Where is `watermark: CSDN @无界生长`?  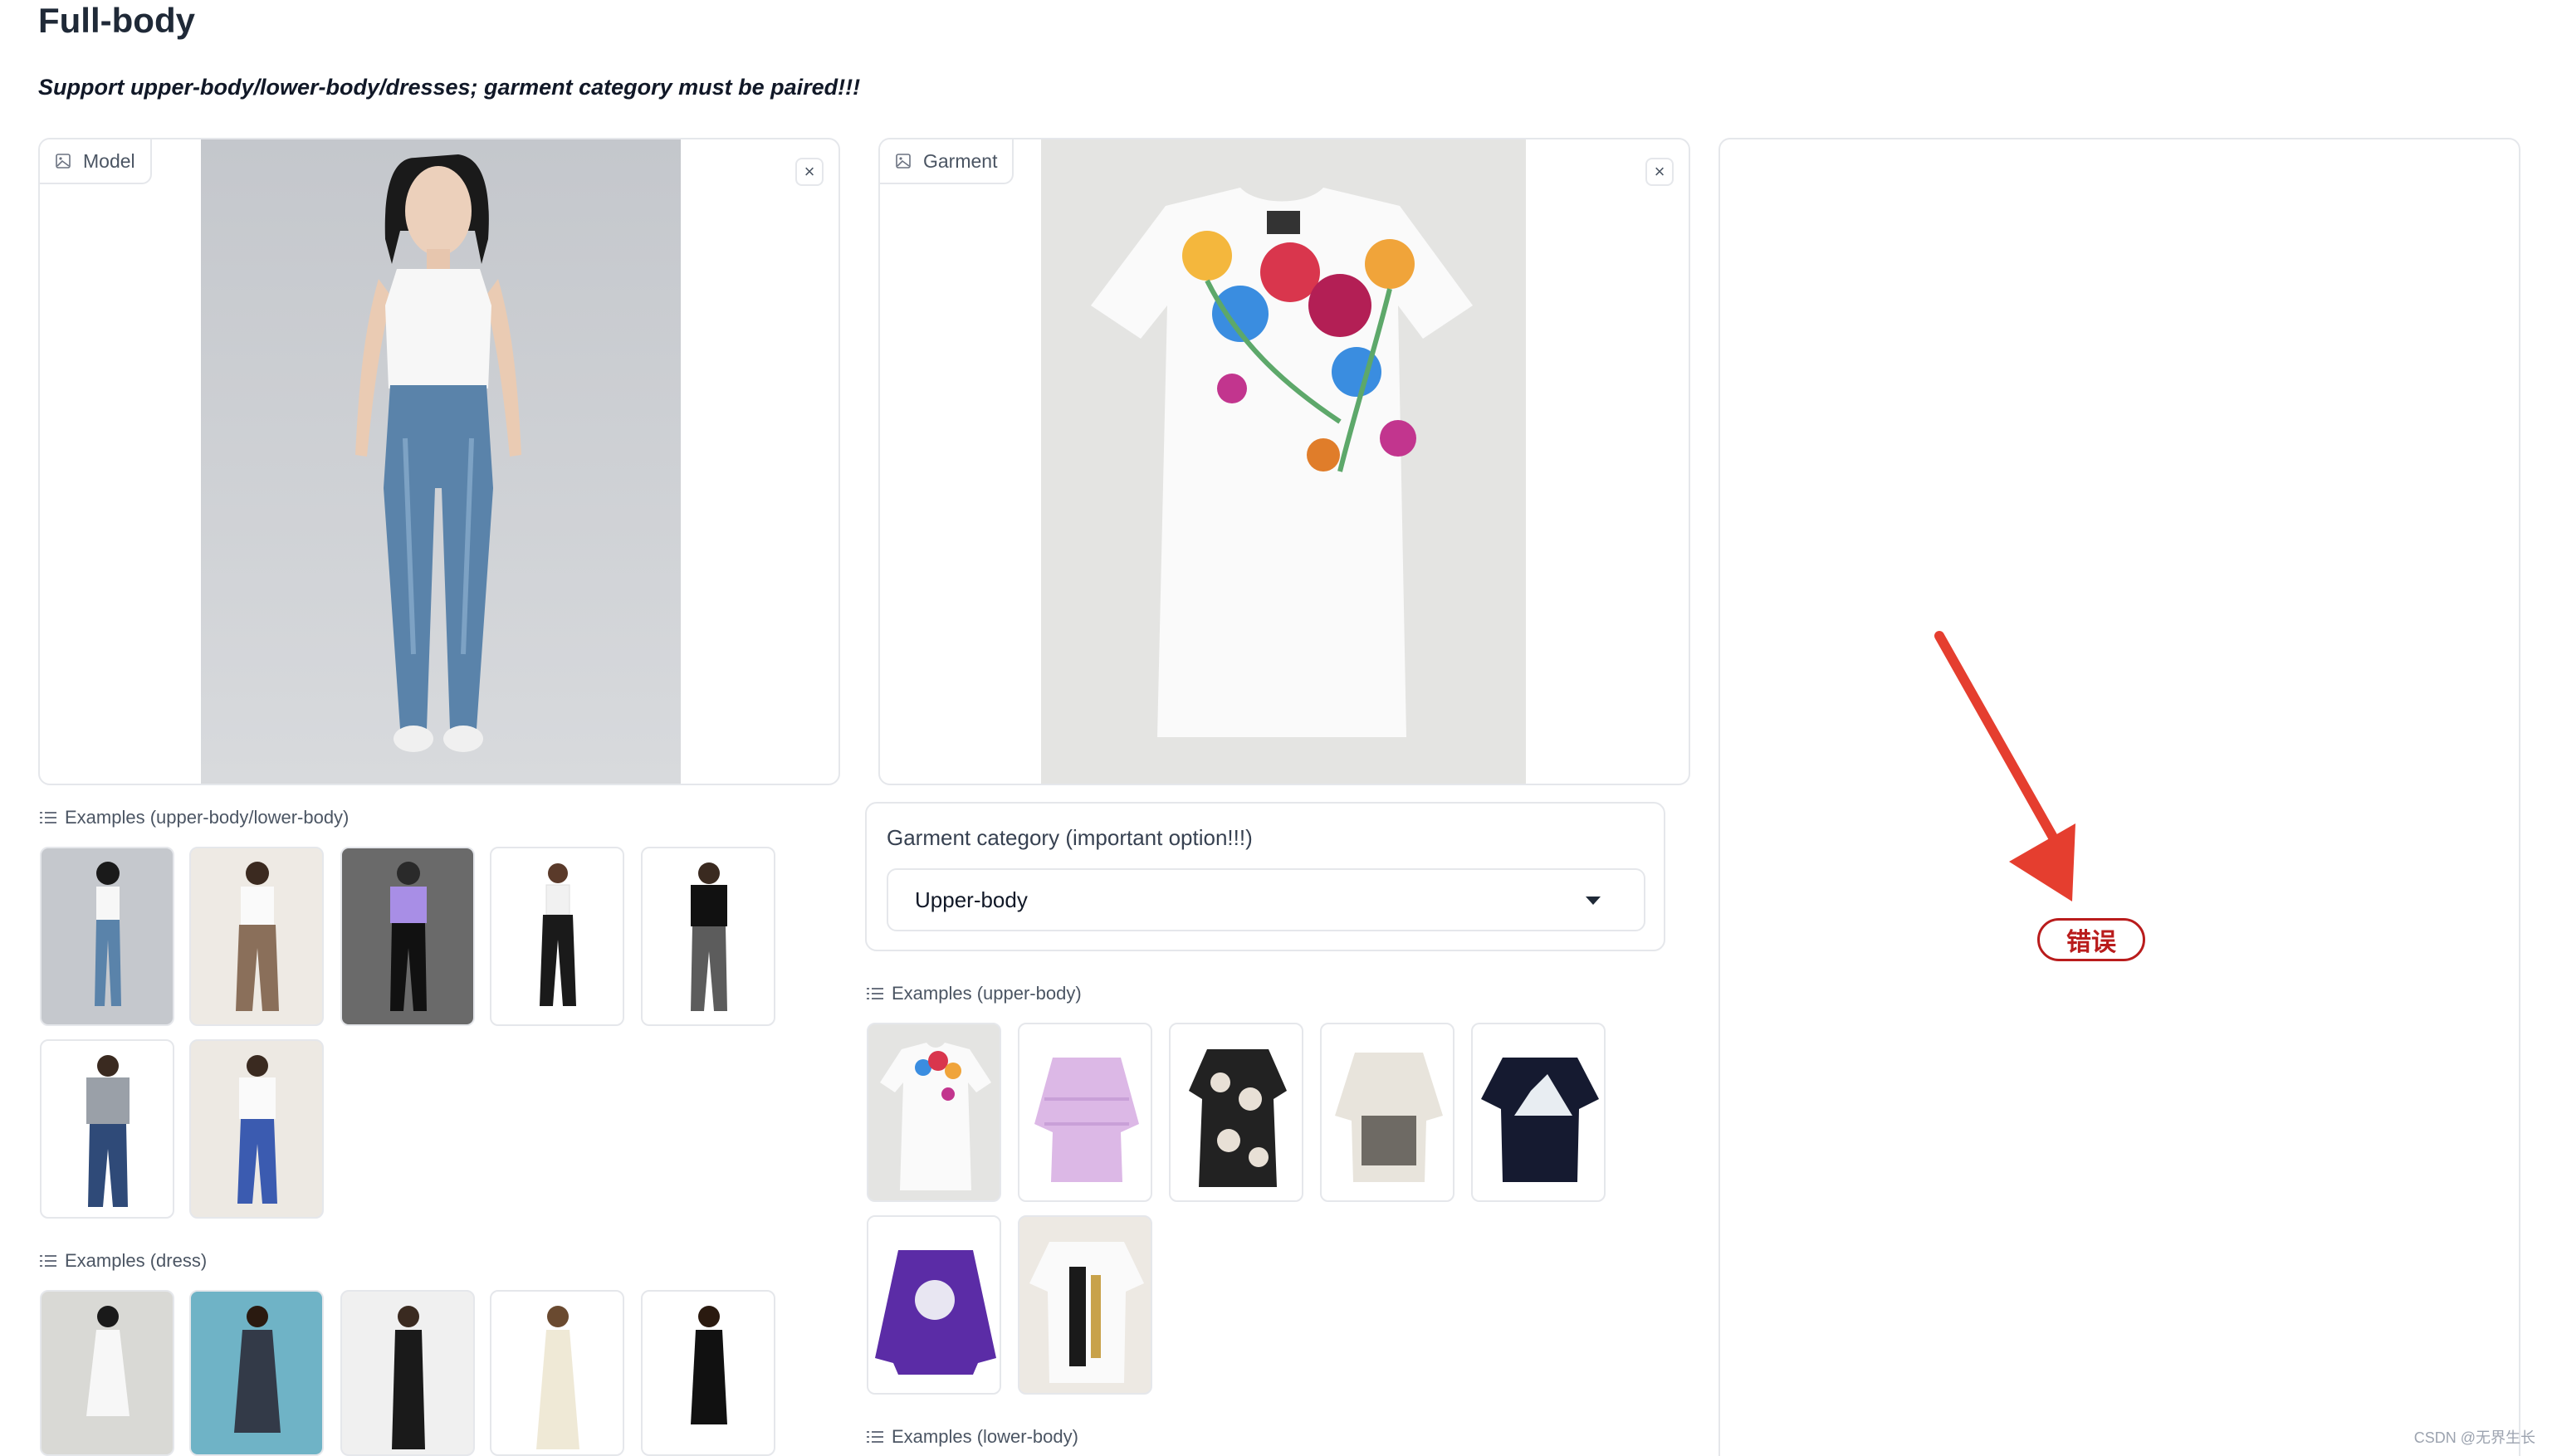 watermark: CSDN @无界生长 is located at coordinates (2474, 1437).